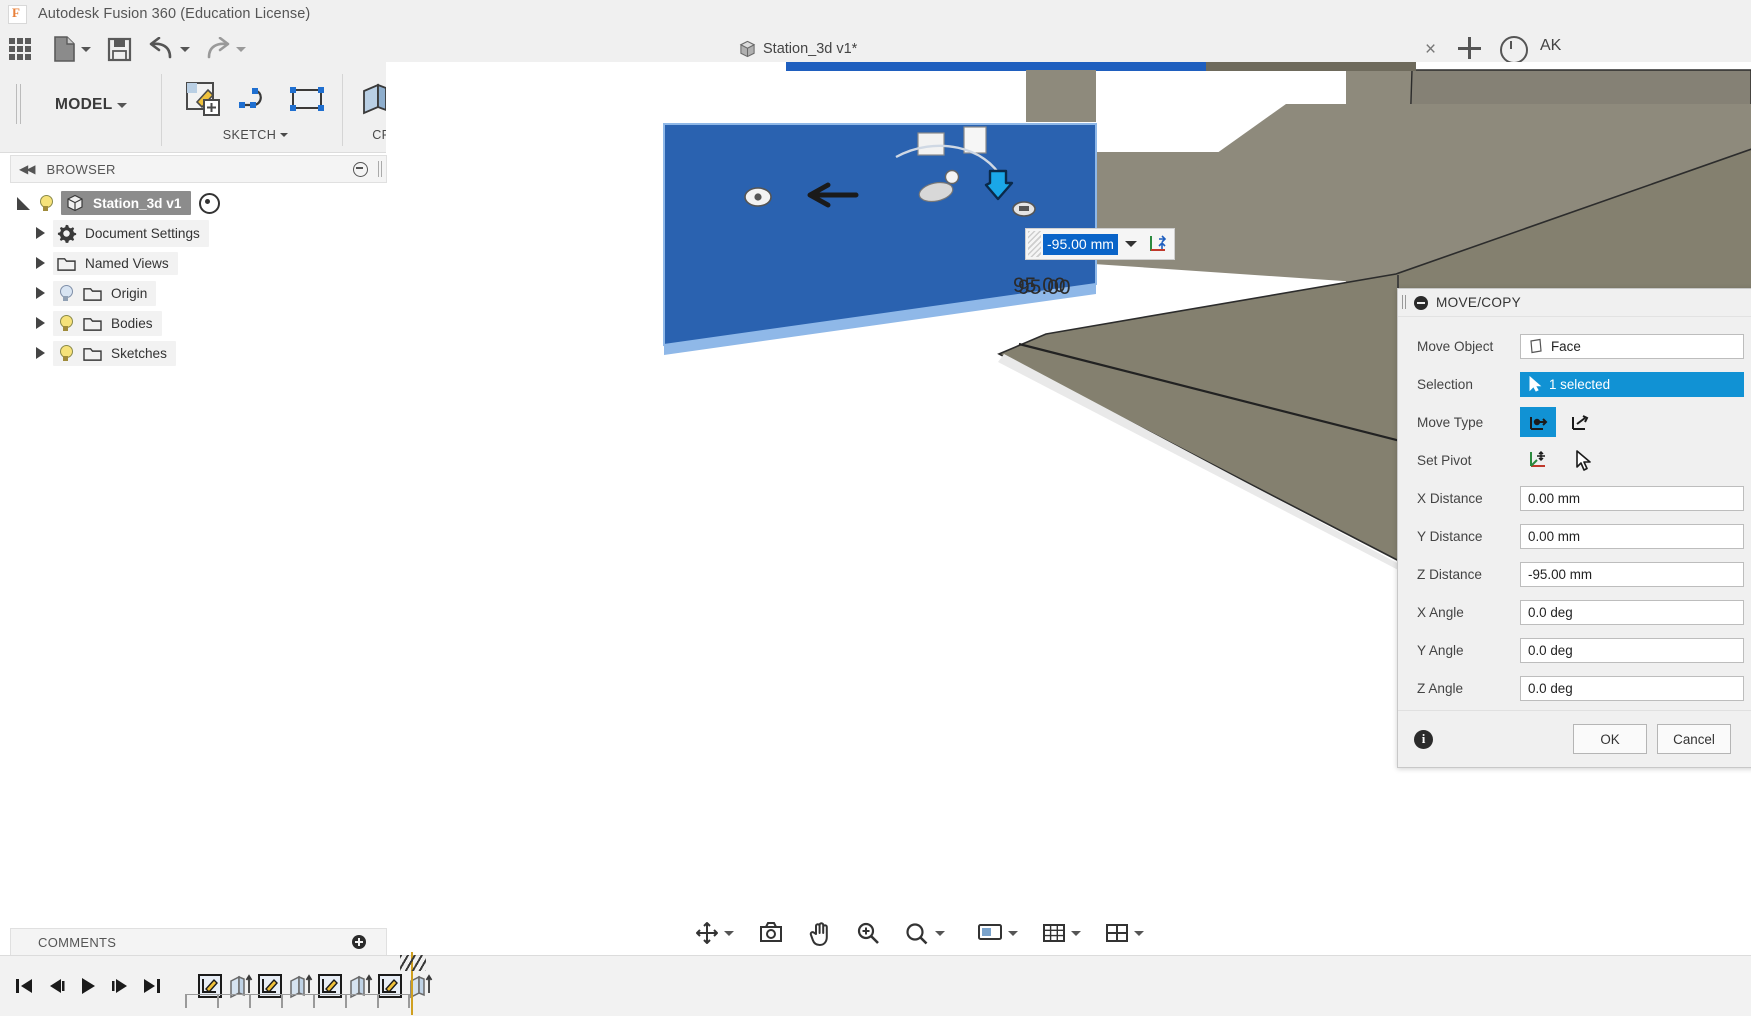  What do you see at coordinates (152, 986) in the screenshot?
I see `timeline-go-end-button` at bounding box center [152, 986].